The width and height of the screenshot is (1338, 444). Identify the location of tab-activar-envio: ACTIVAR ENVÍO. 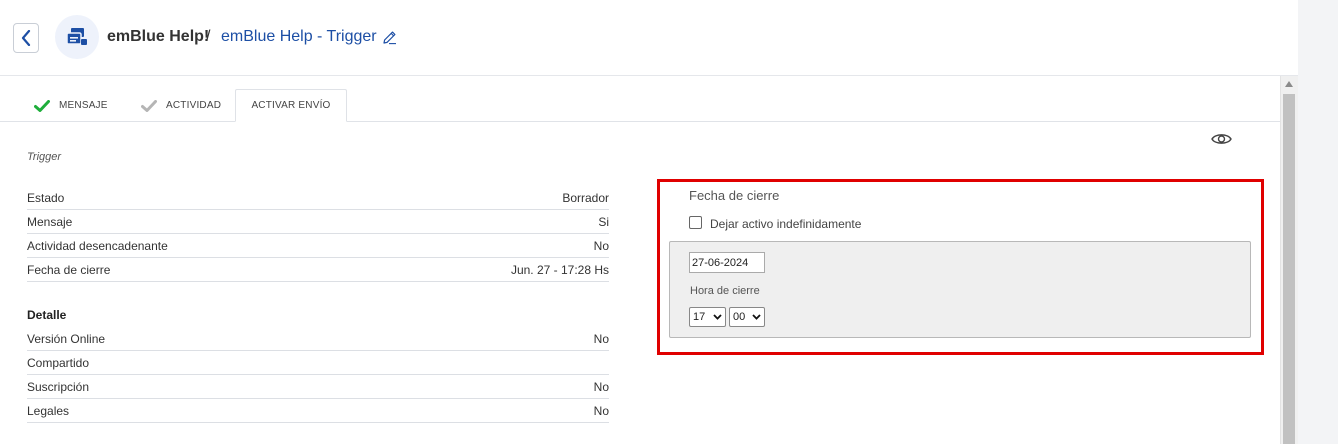
(291, 105).